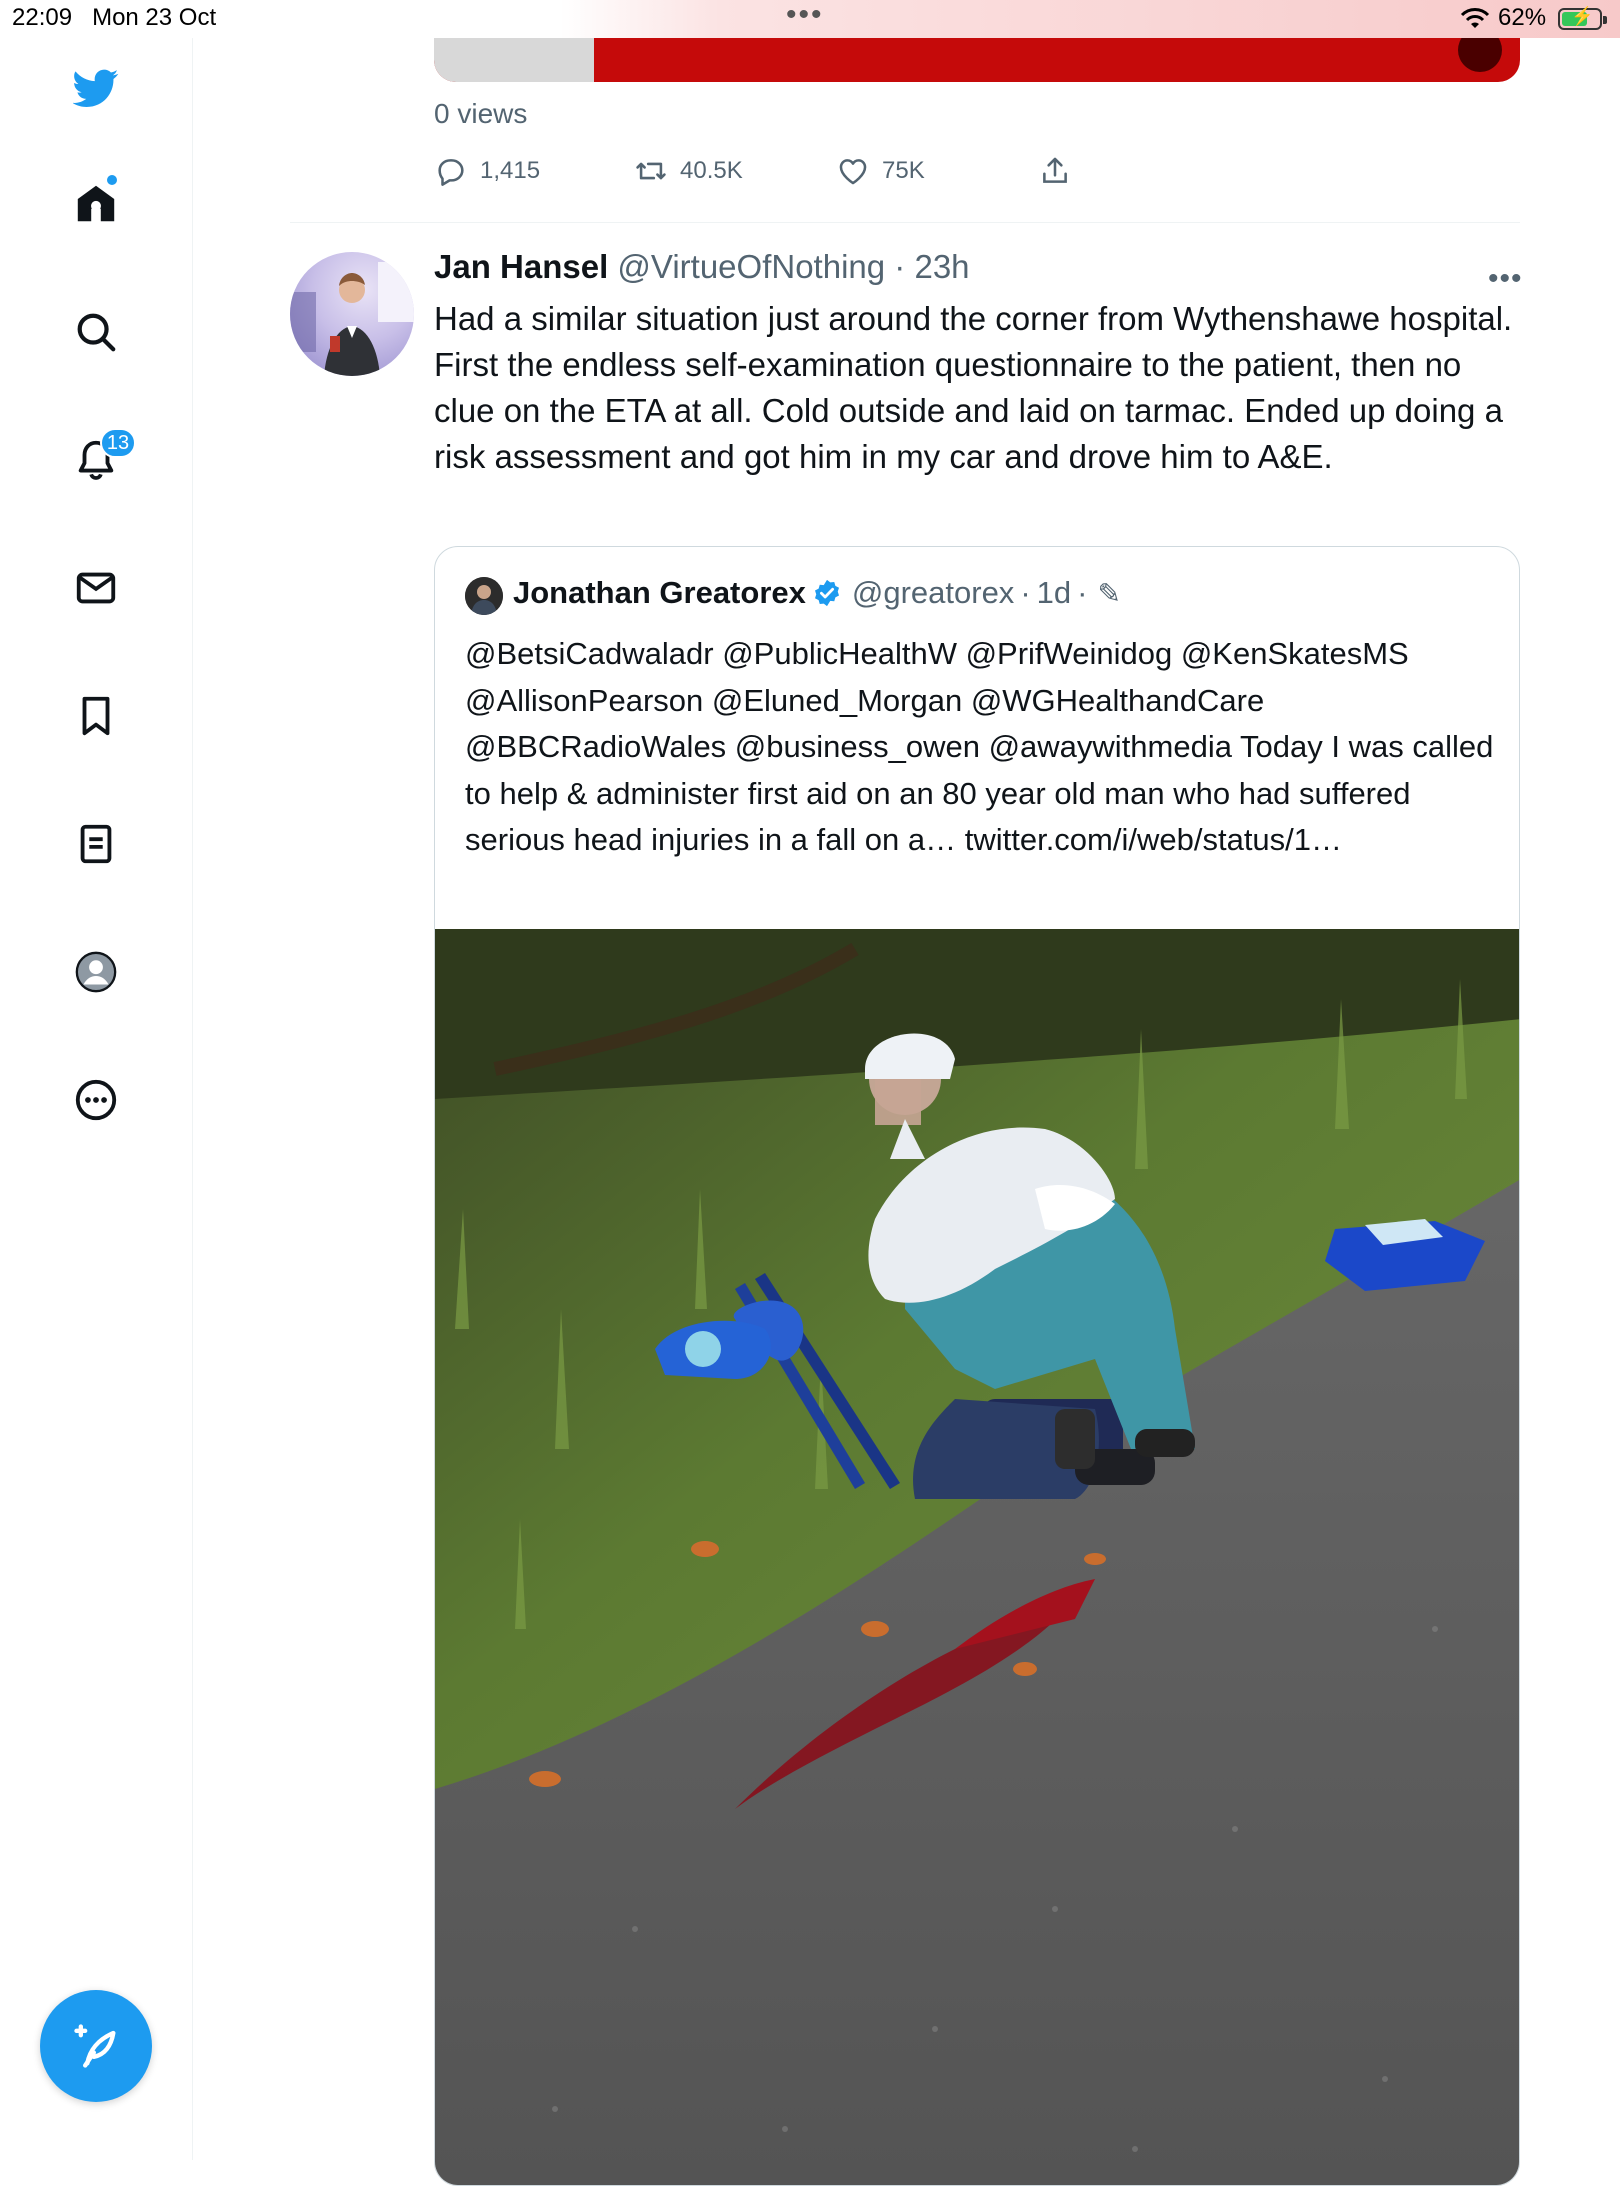 The image size is (1620, 2186). Describe the element at coordinates (96, 88) in the screenshot. I see `twitter-bird-icon` at that location.